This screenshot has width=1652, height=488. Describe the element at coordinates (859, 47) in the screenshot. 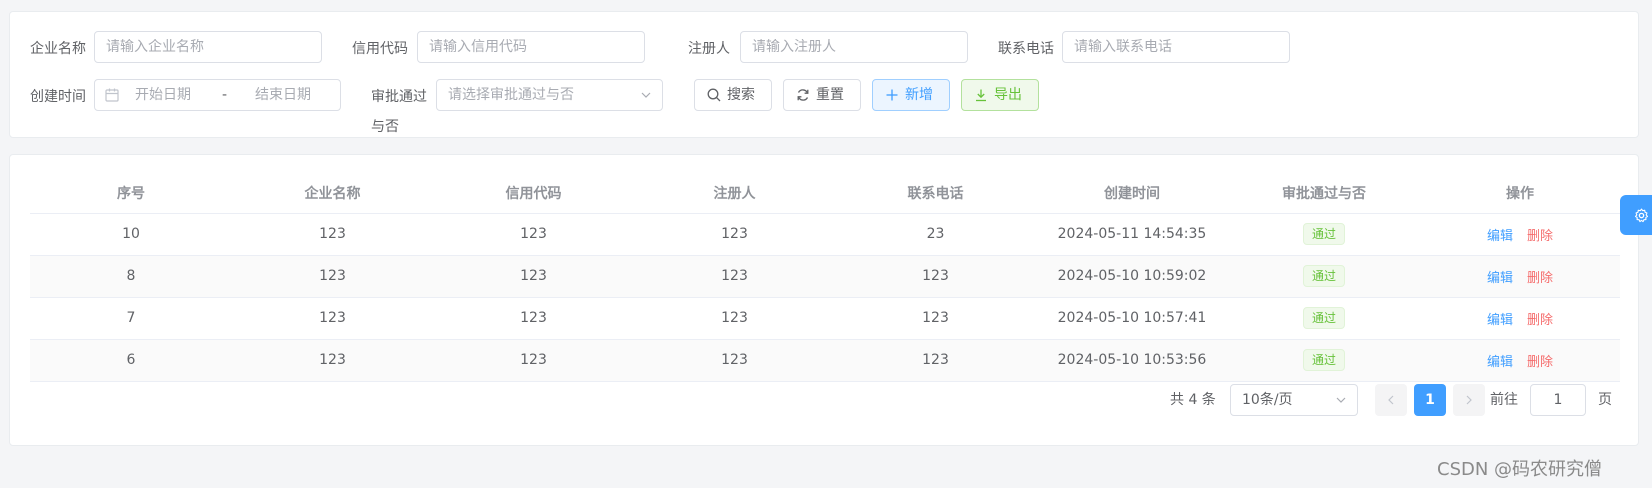

I see `registrant-input` at that location.